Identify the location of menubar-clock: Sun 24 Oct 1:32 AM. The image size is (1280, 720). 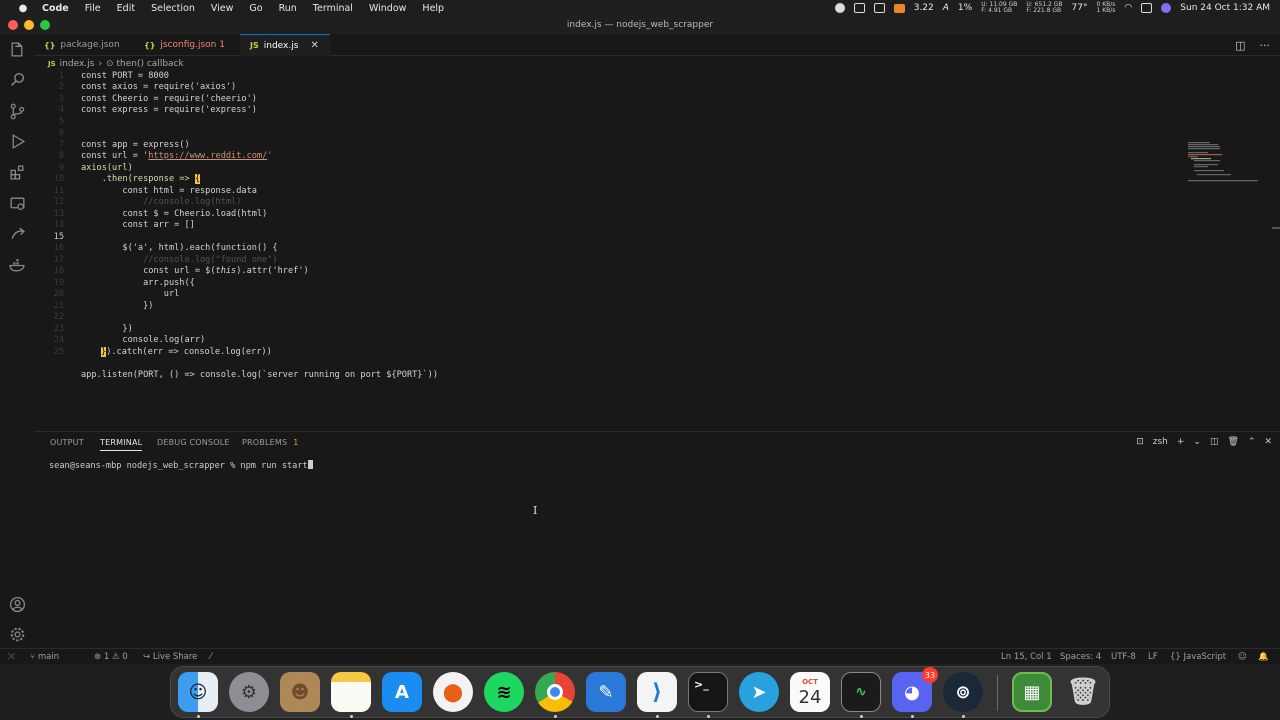
(1225, 8).